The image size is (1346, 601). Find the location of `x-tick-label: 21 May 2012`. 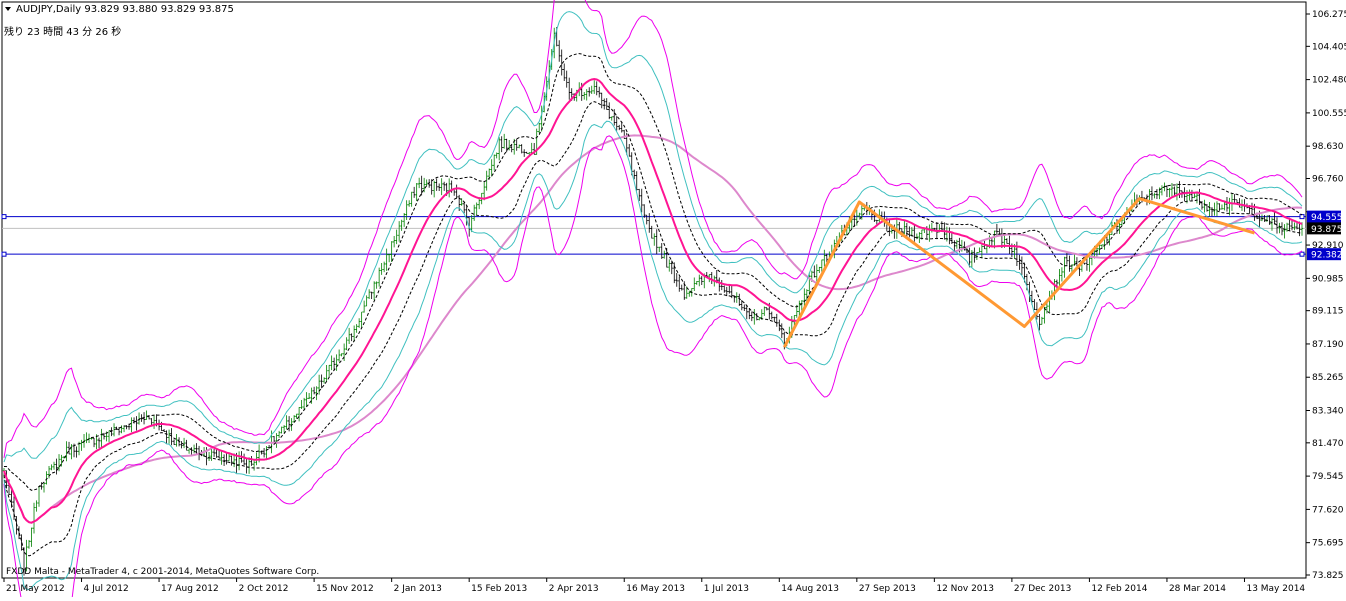

x-tick-label: 21 May 2012 is located at coordinates (35, 589).